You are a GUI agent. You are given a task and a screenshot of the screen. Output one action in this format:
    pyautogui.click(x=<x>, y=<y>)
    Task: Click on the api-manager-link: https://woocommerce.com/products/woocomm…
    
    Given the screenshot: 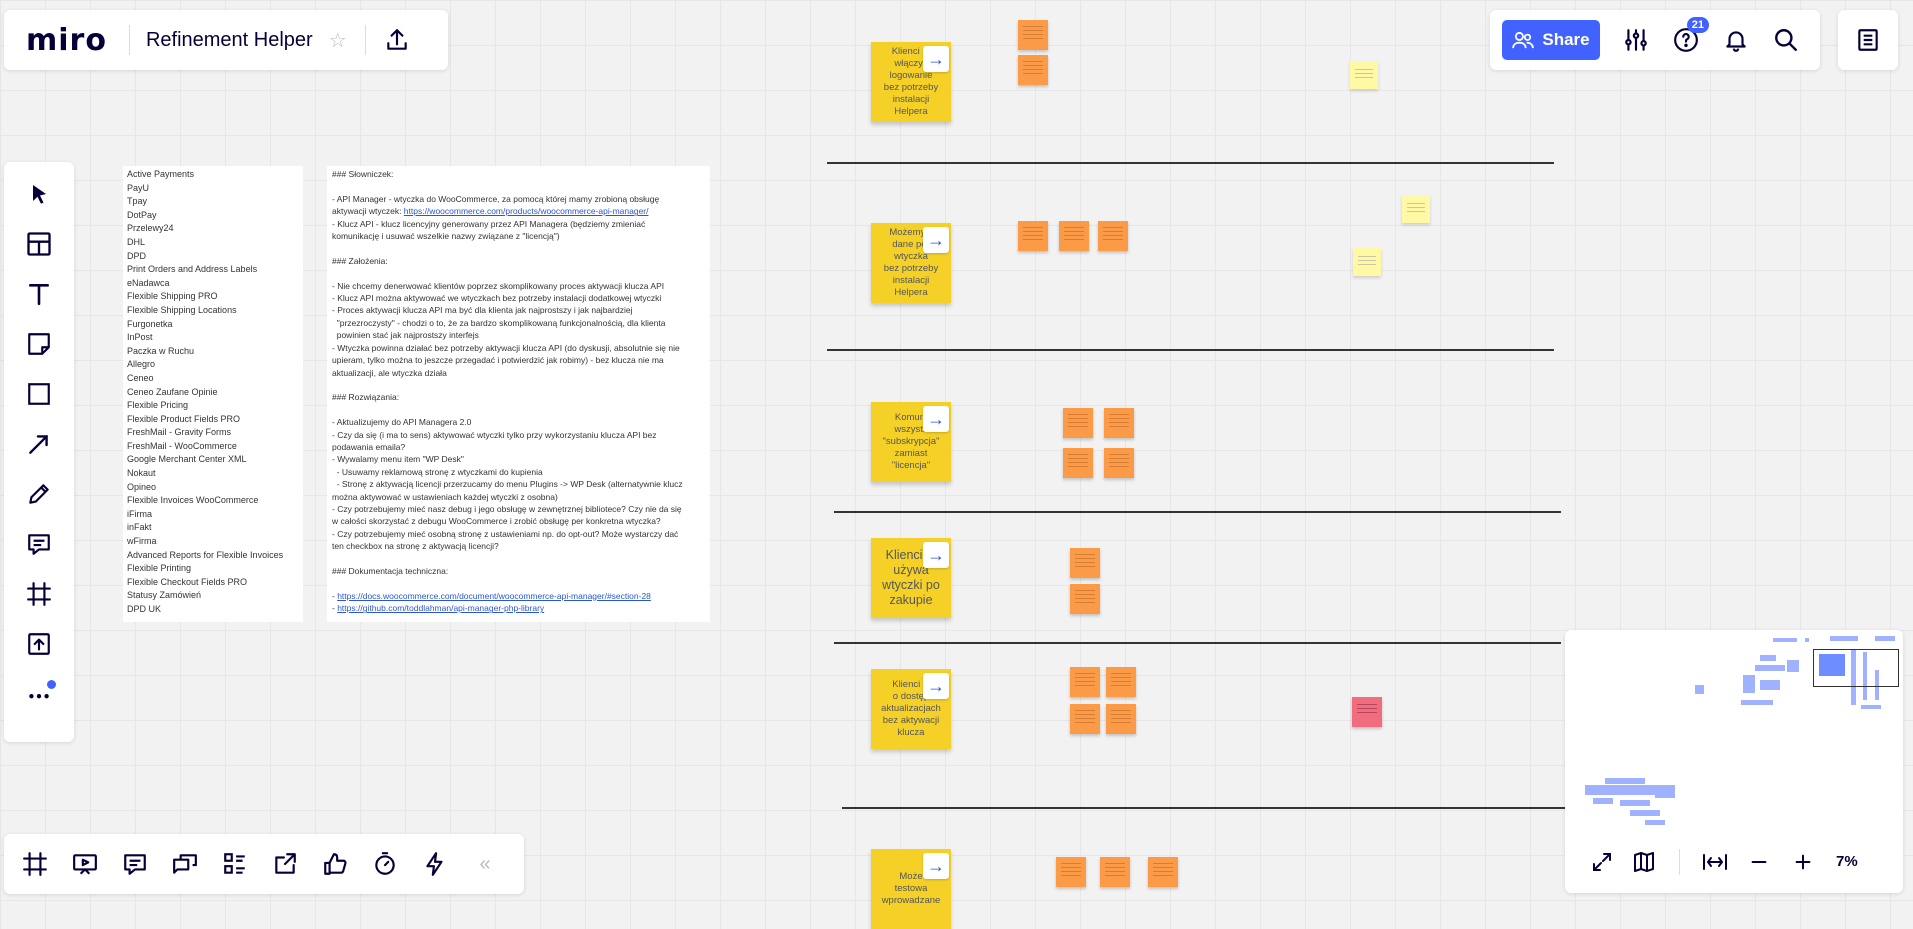 What is the action you would take?
    pyautogui.click(x=526, y=211)
    